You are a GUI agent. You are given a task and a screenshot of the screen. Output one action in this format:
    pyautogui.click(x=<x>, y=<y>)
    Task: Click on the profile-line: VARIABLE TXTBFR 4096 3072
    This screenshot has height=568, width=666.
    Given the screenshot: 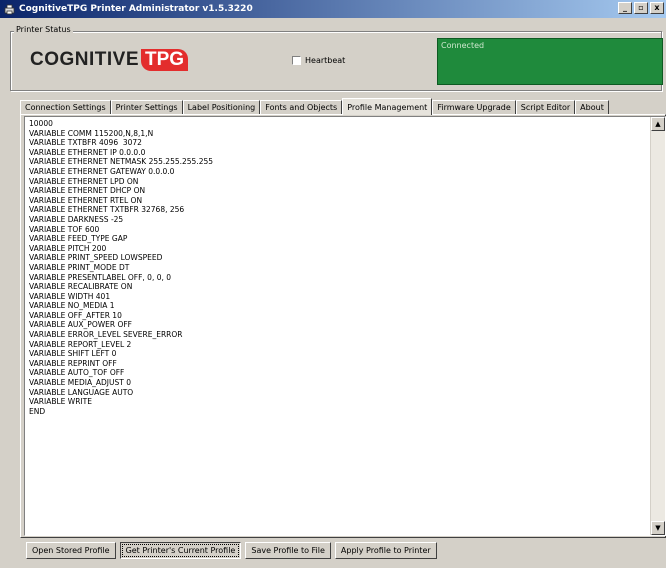 What is the action you would take?
    pyautogui.click(x=85, y=143)
    